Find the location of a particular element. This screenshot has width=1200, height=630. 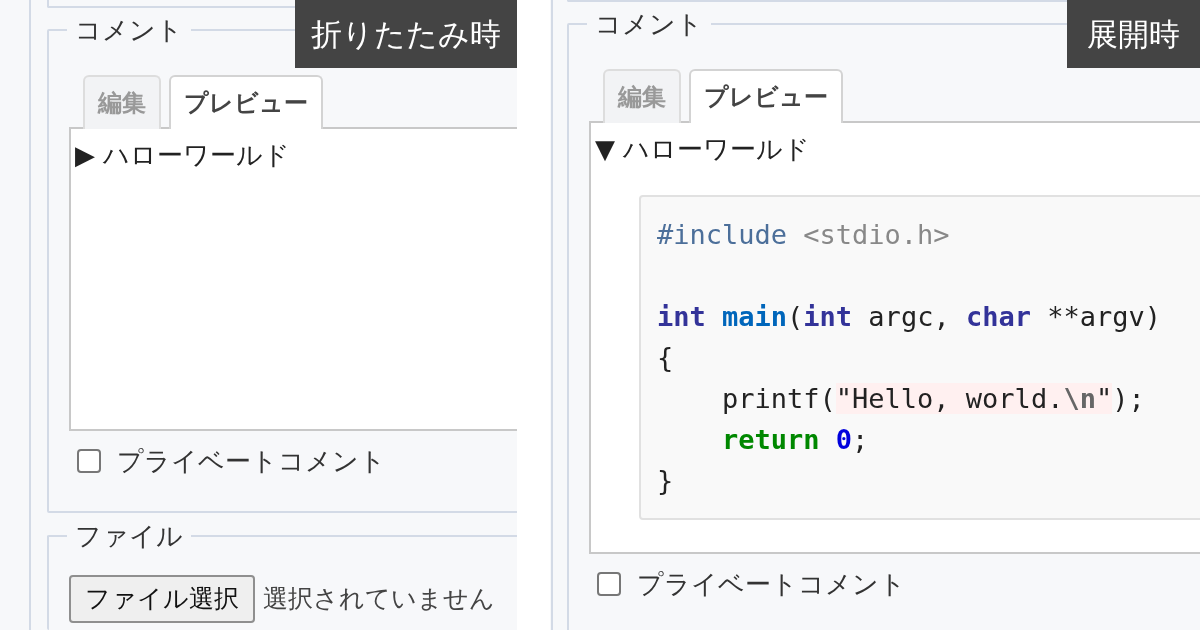

badge-label: 展開時 is located at coordinates (1133, 34).